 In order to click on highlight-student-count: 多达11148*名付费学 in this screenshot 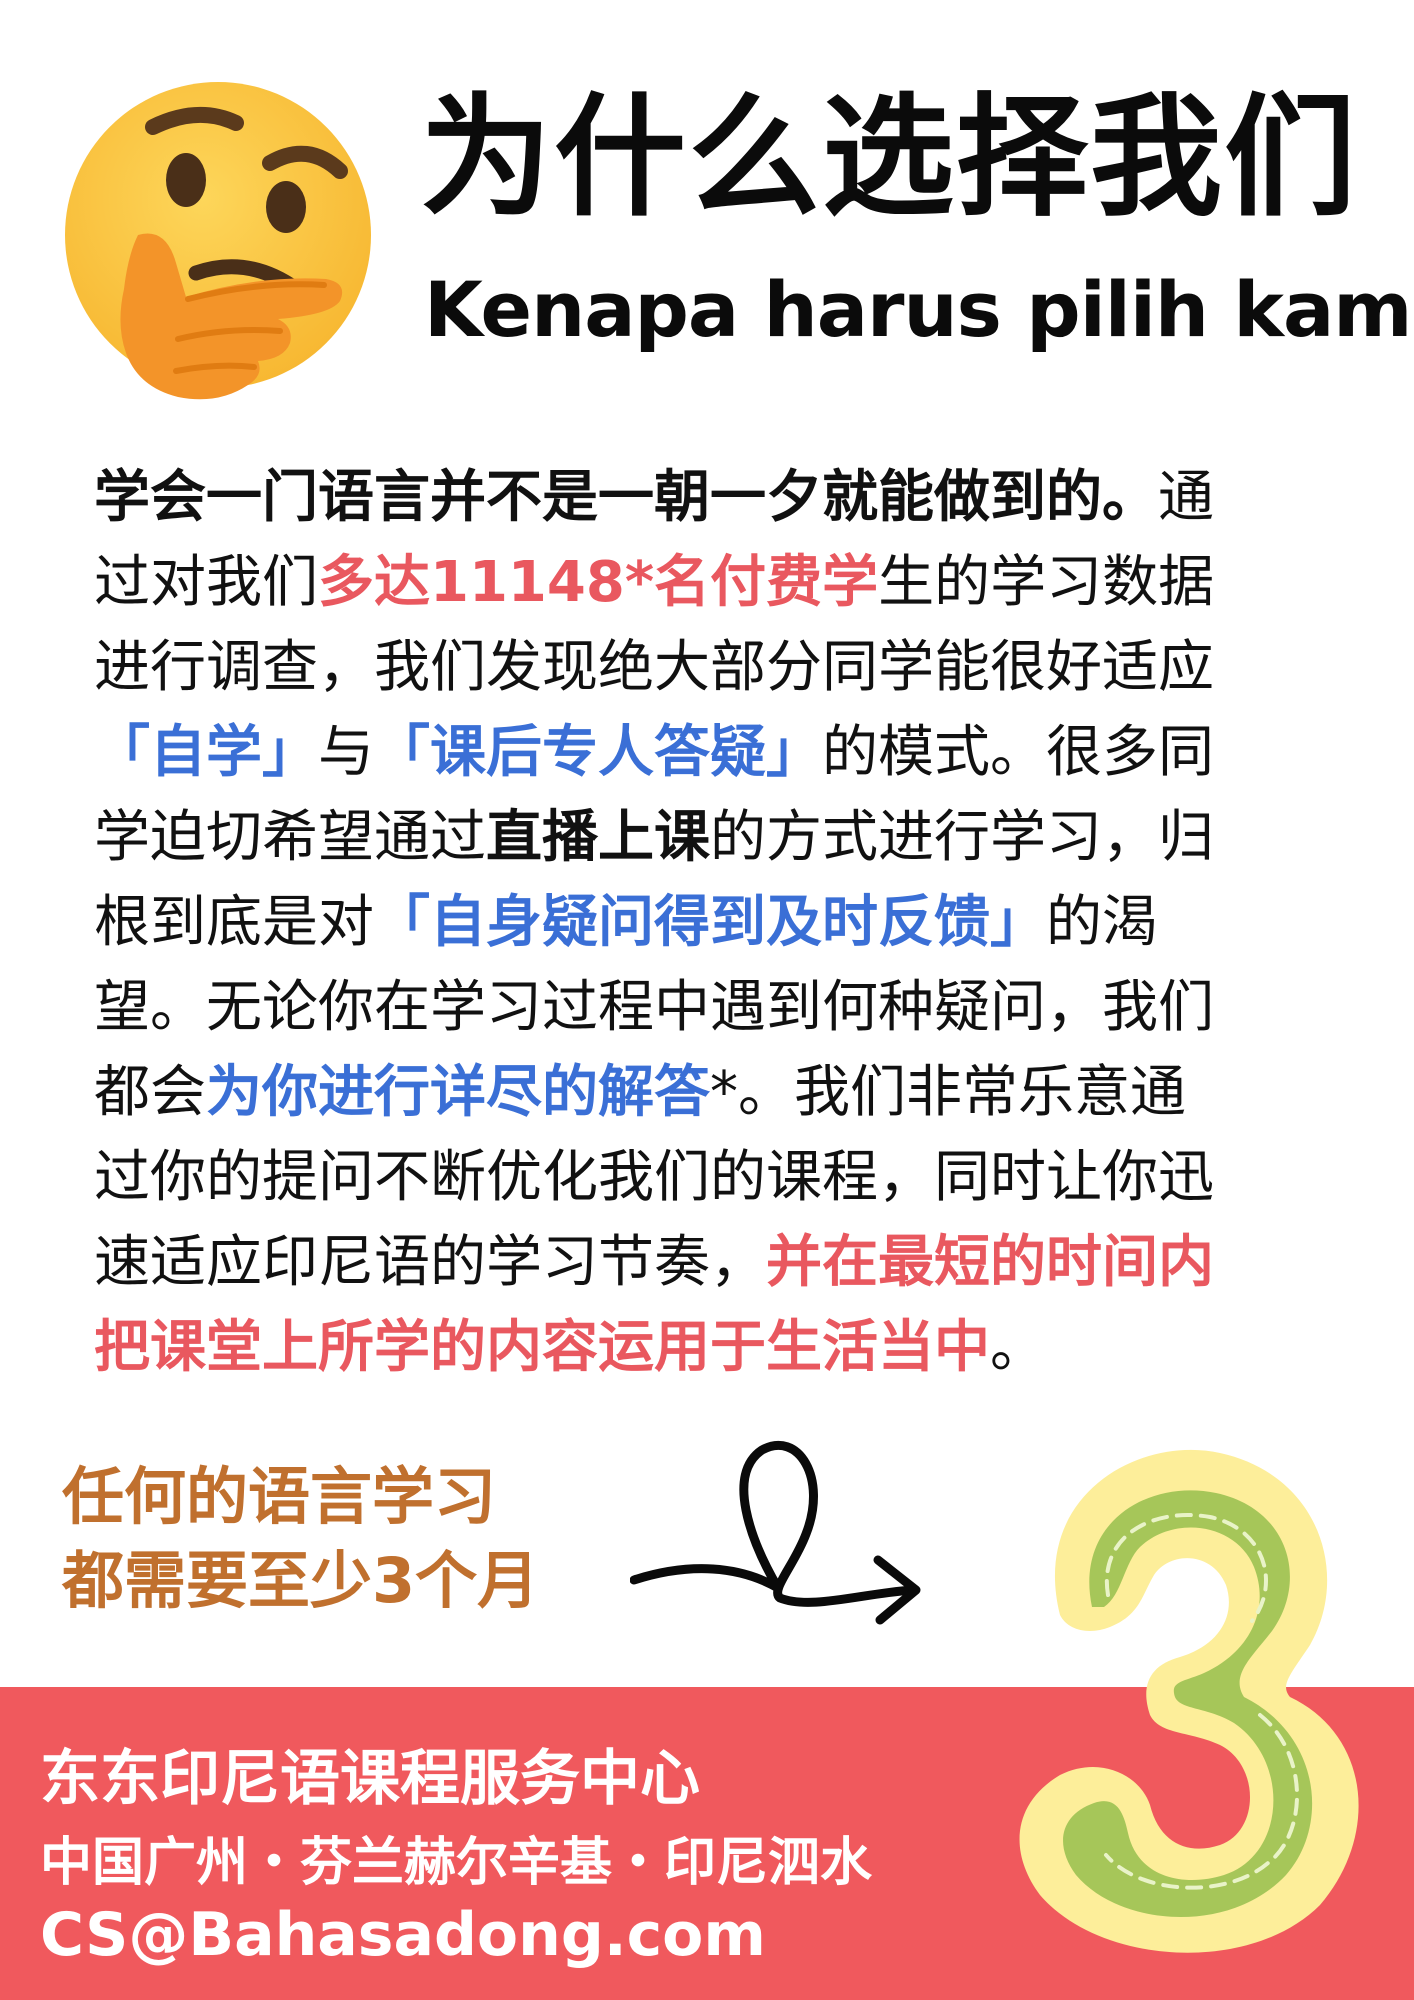, I will do `click(598, 582)`.